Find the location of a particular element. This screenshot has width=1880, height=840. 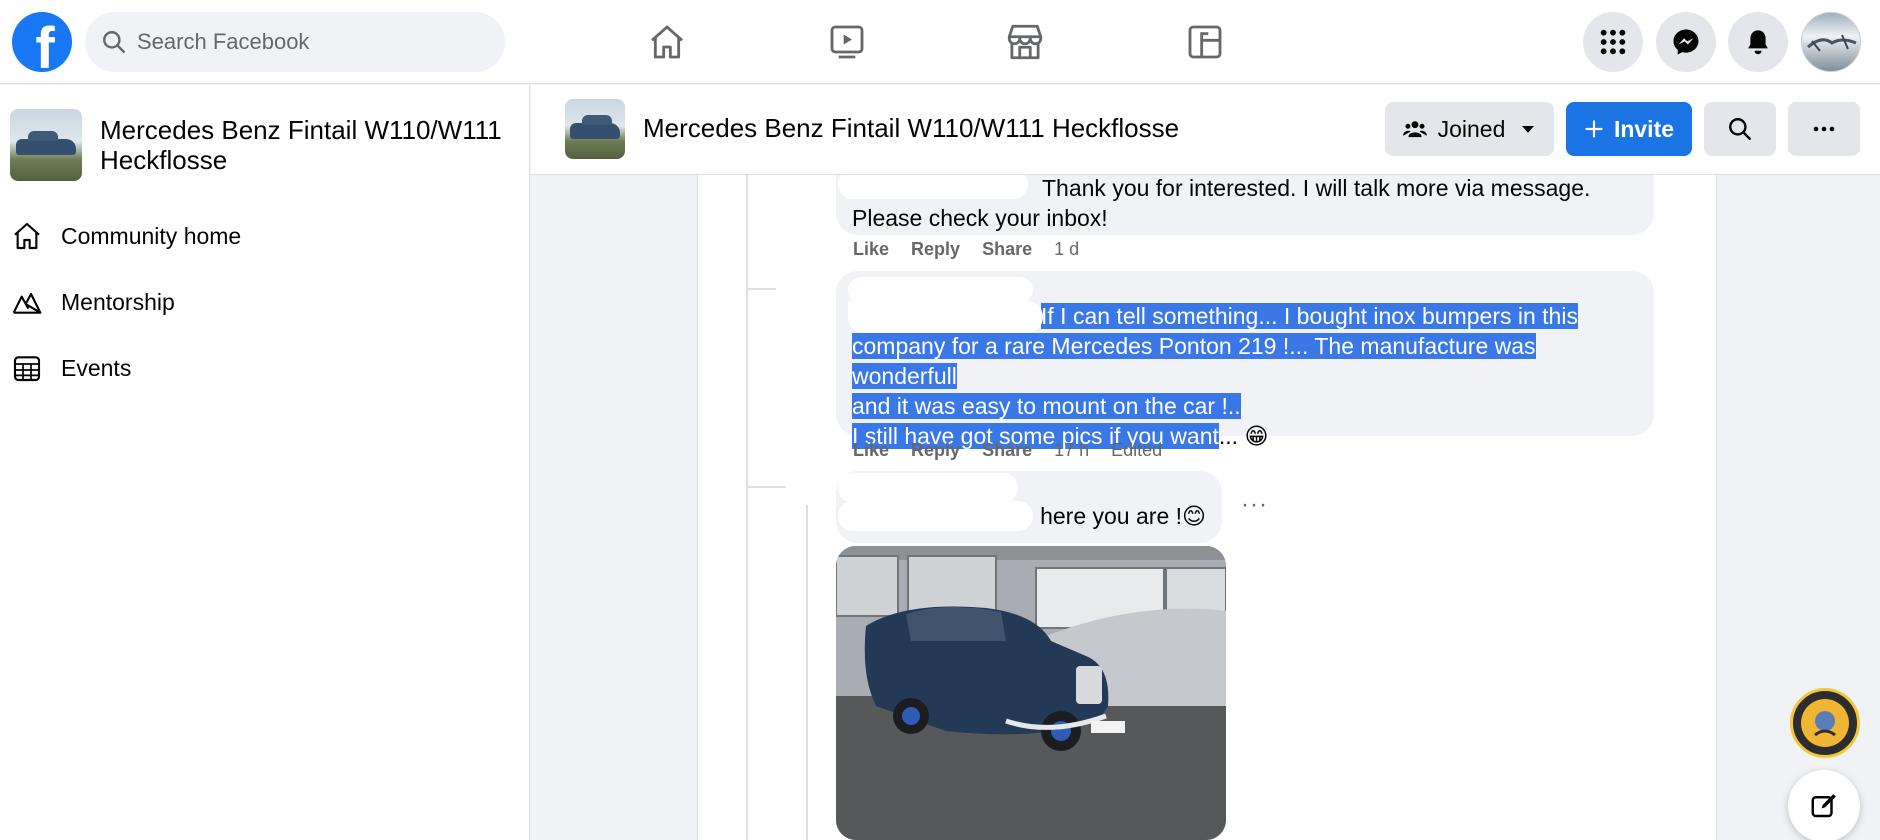

edited-label: Edited is located at coordinates (1136, 450).